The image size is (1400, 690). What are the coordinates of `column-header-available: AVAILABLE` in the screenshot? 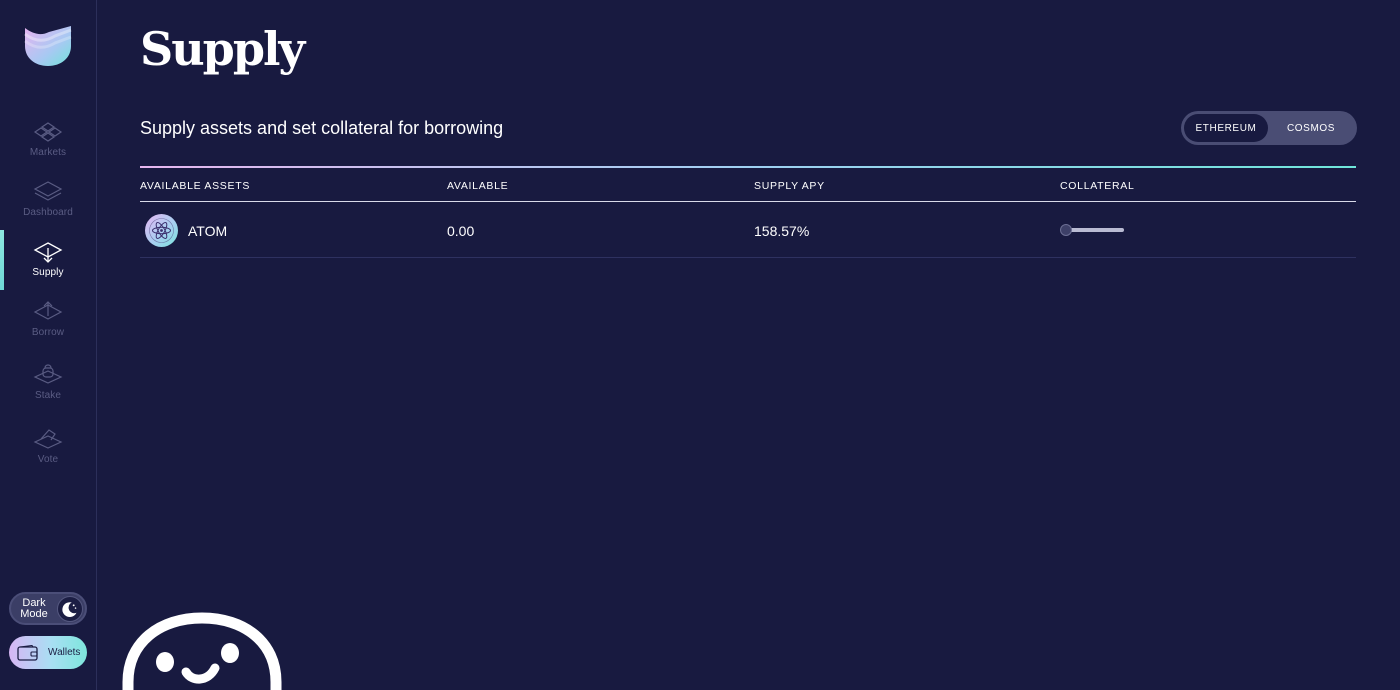 It's located at (478, 186).